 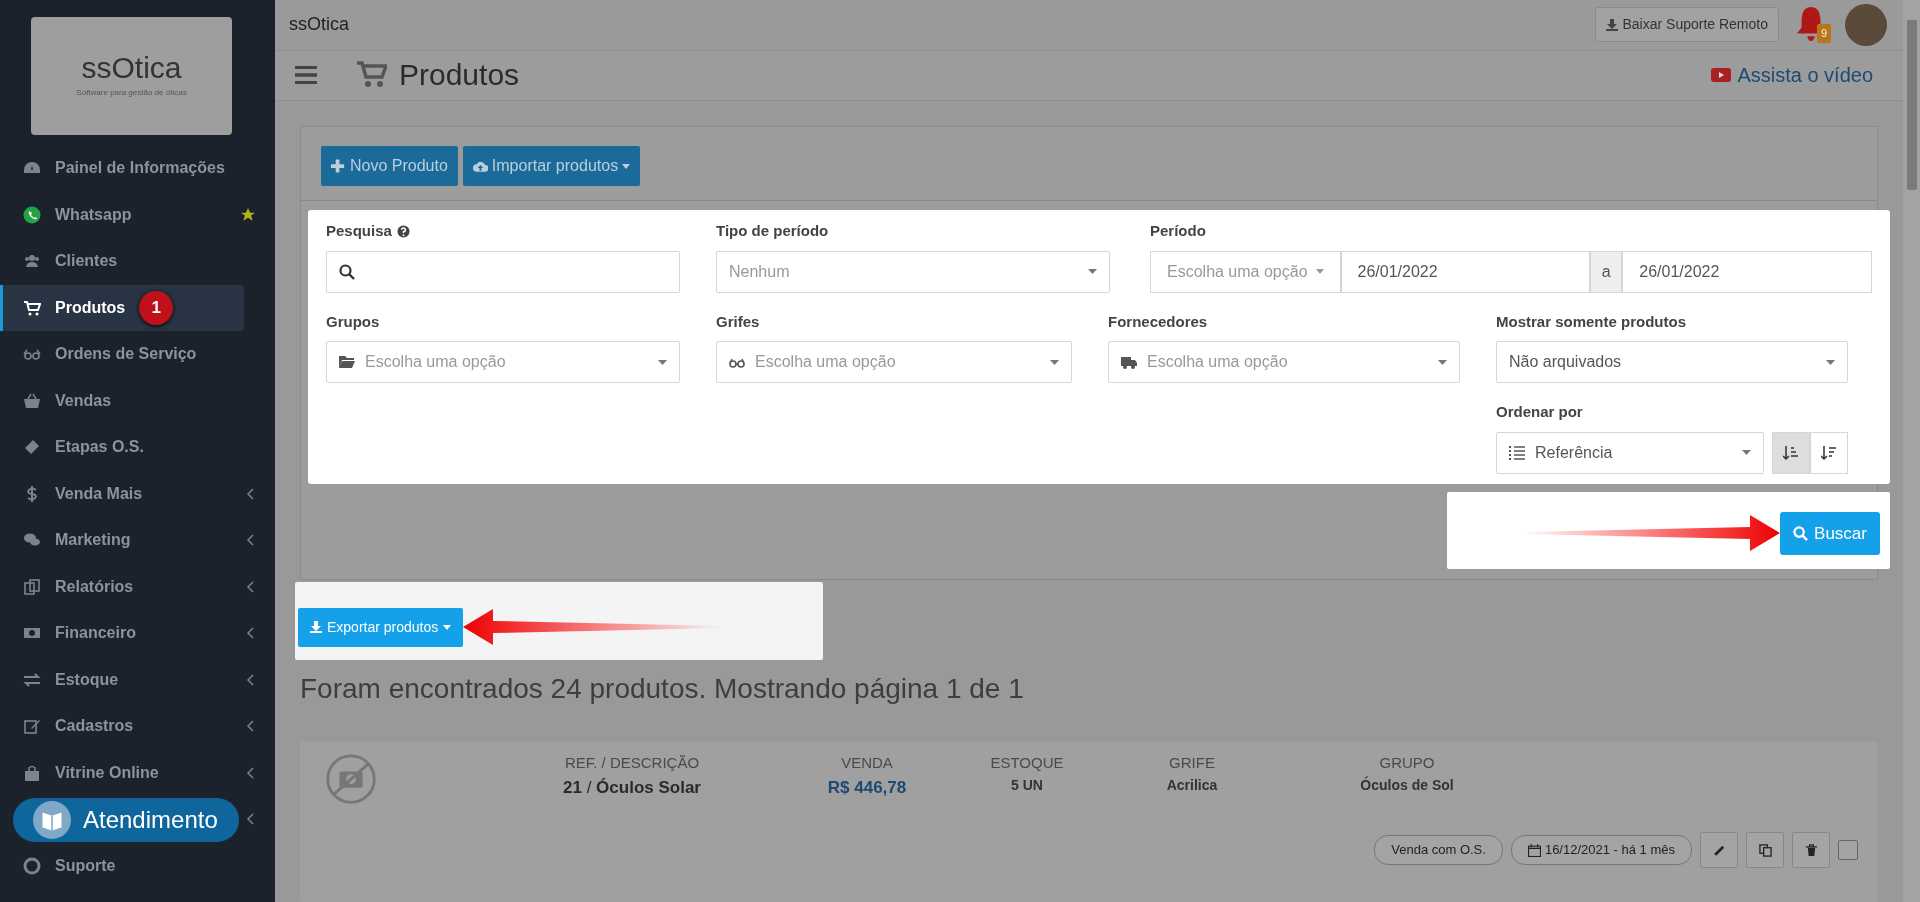 What do you see at coordinates (137, 772) in the screenshot?
I see `sidebar-item: Vitrine Online` at bounding box center [137, 772].